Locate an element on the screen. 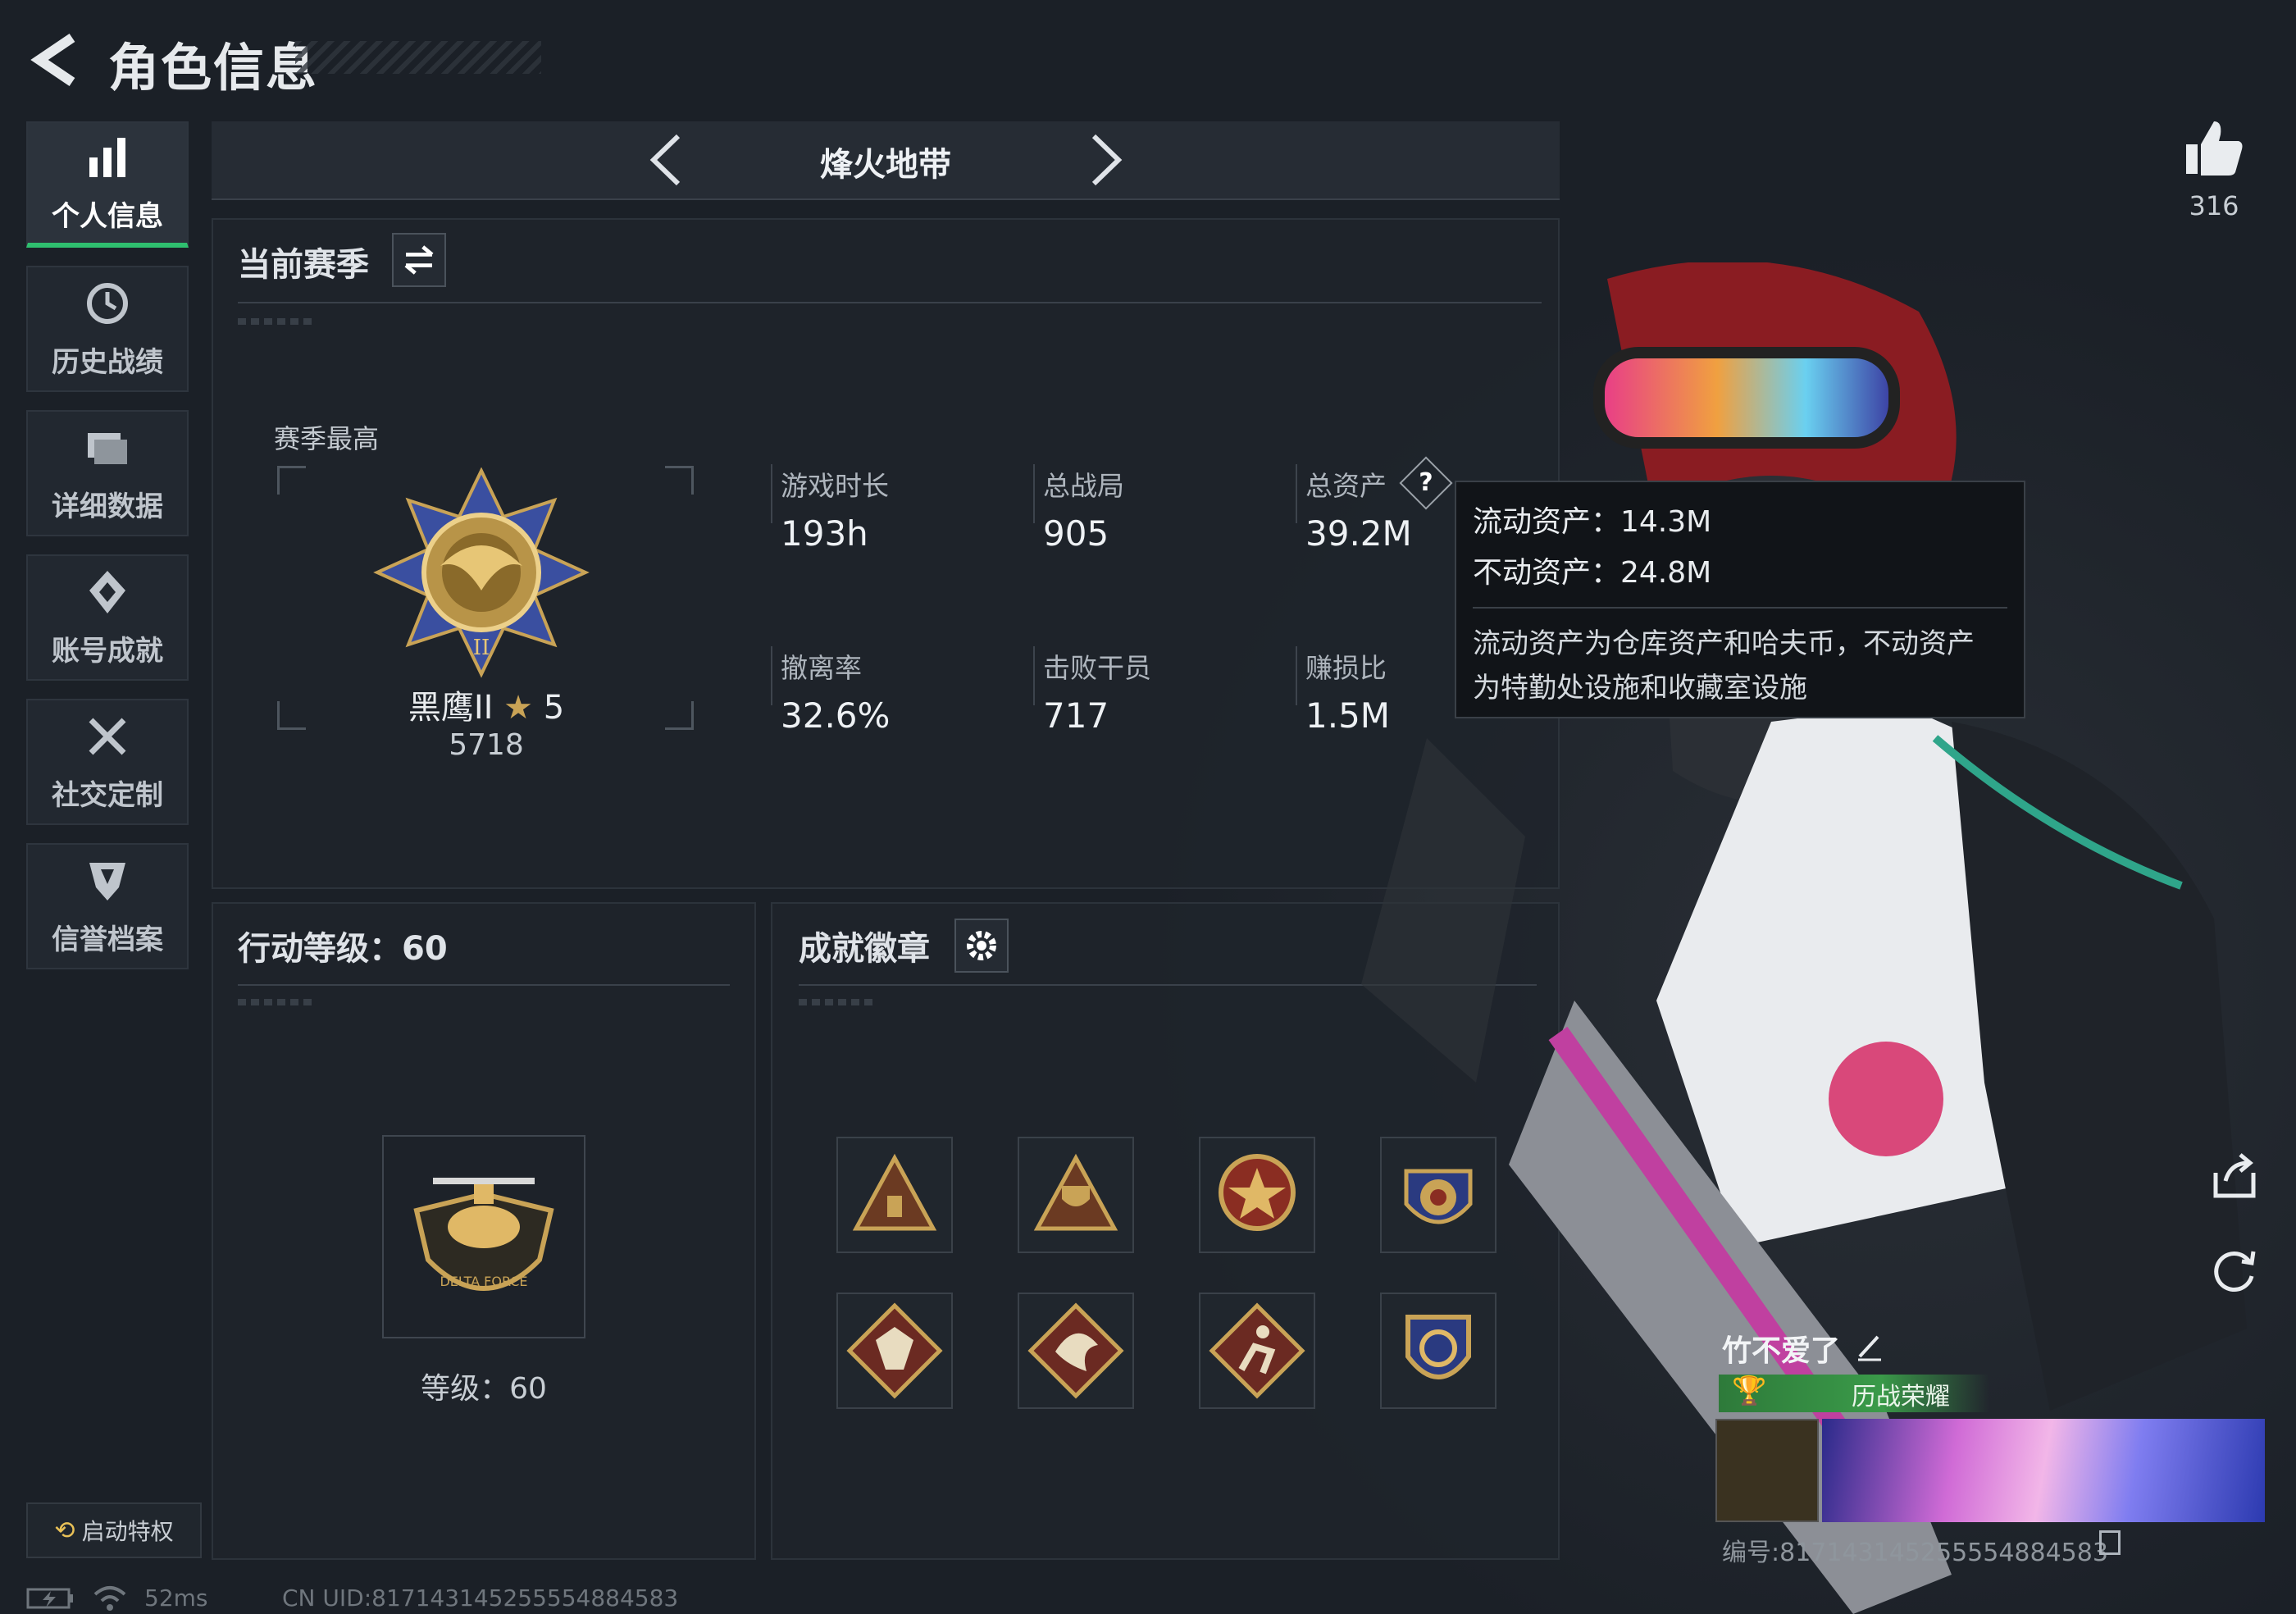  sidebar-item-history: 历史战绩 is located at coordinates (107, 329).